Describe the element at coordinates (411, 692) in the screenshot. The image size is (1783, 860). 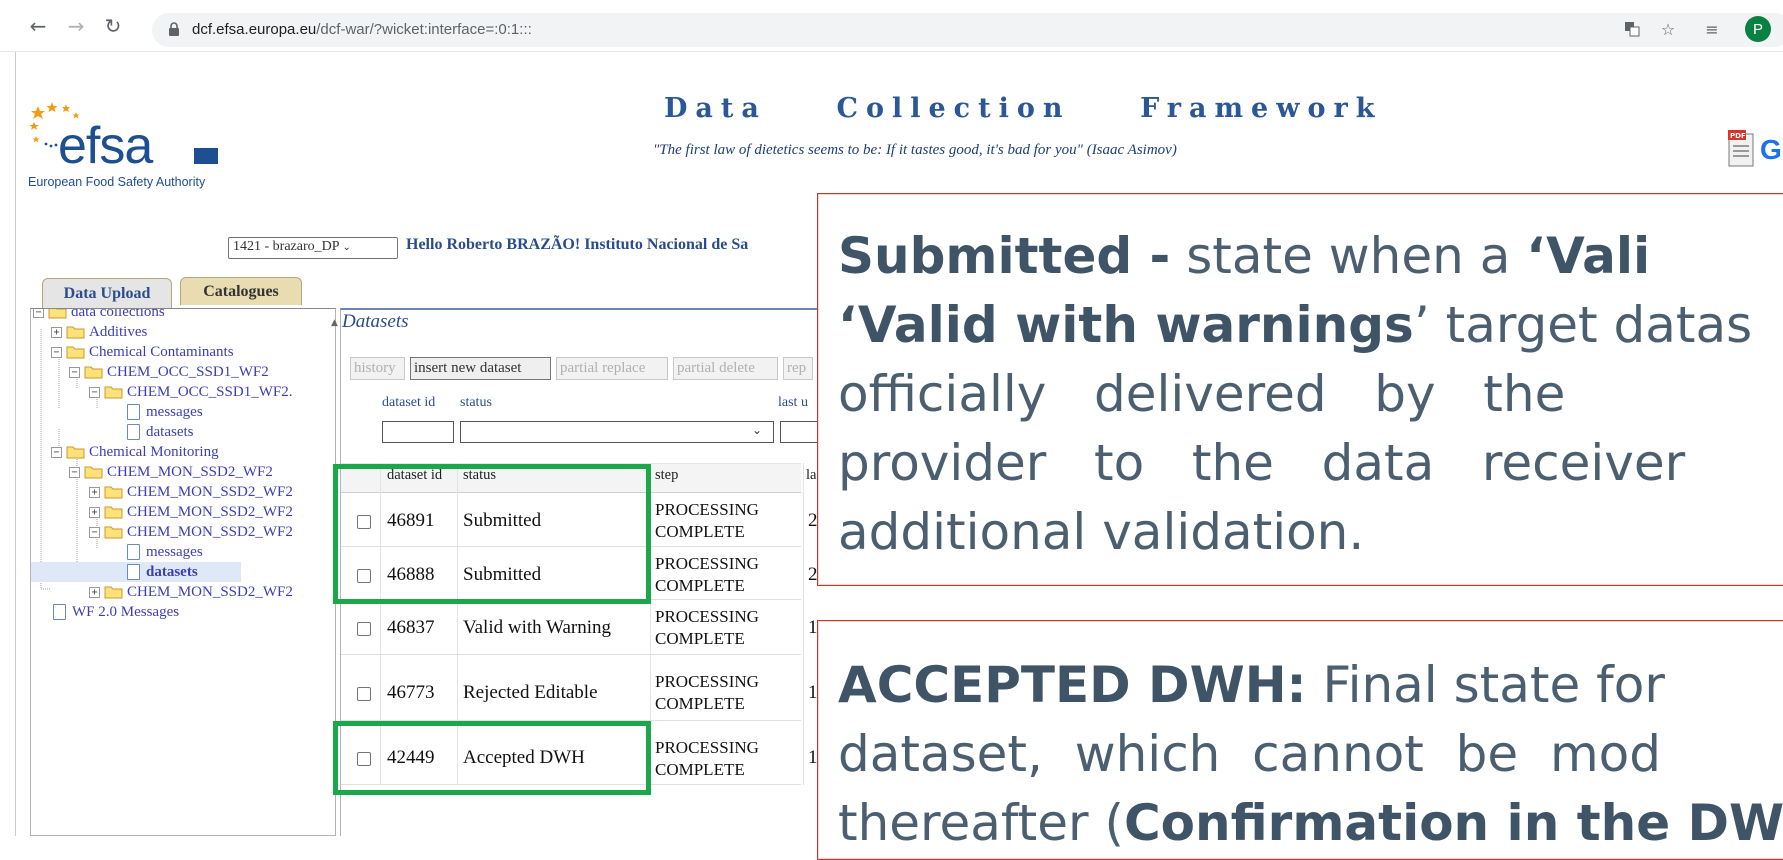
I see `cell-dataset-id: 46773` at that location.